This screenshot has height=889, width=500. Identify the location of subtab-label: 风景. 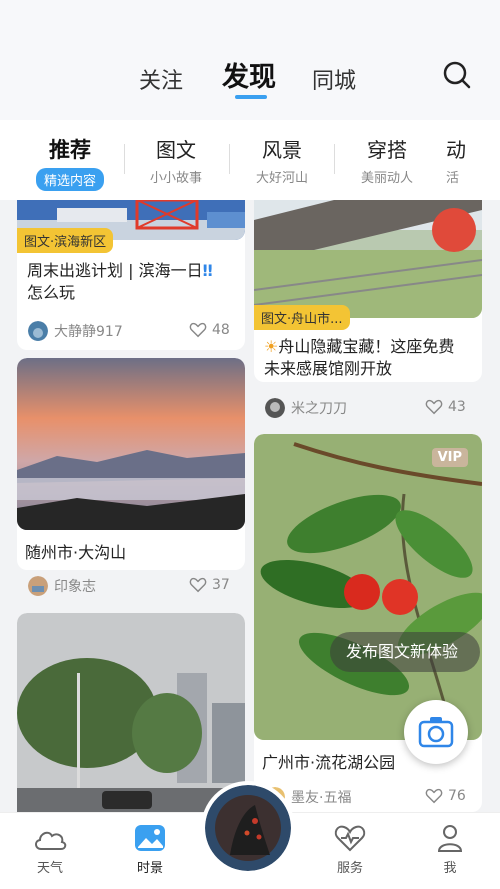
(282, 150).